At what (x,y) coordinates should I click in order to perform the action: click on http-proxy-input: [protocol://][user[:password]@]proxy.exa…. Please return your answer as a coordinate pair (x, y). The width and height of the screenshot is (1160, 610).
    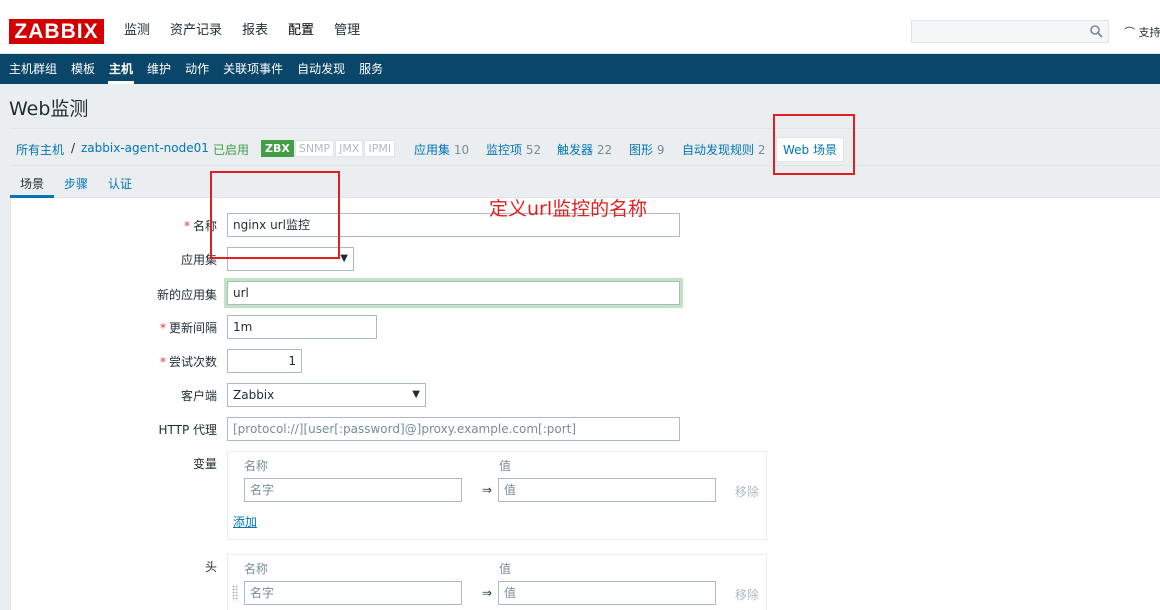
    Looking at the image, I should click on (453, 429).